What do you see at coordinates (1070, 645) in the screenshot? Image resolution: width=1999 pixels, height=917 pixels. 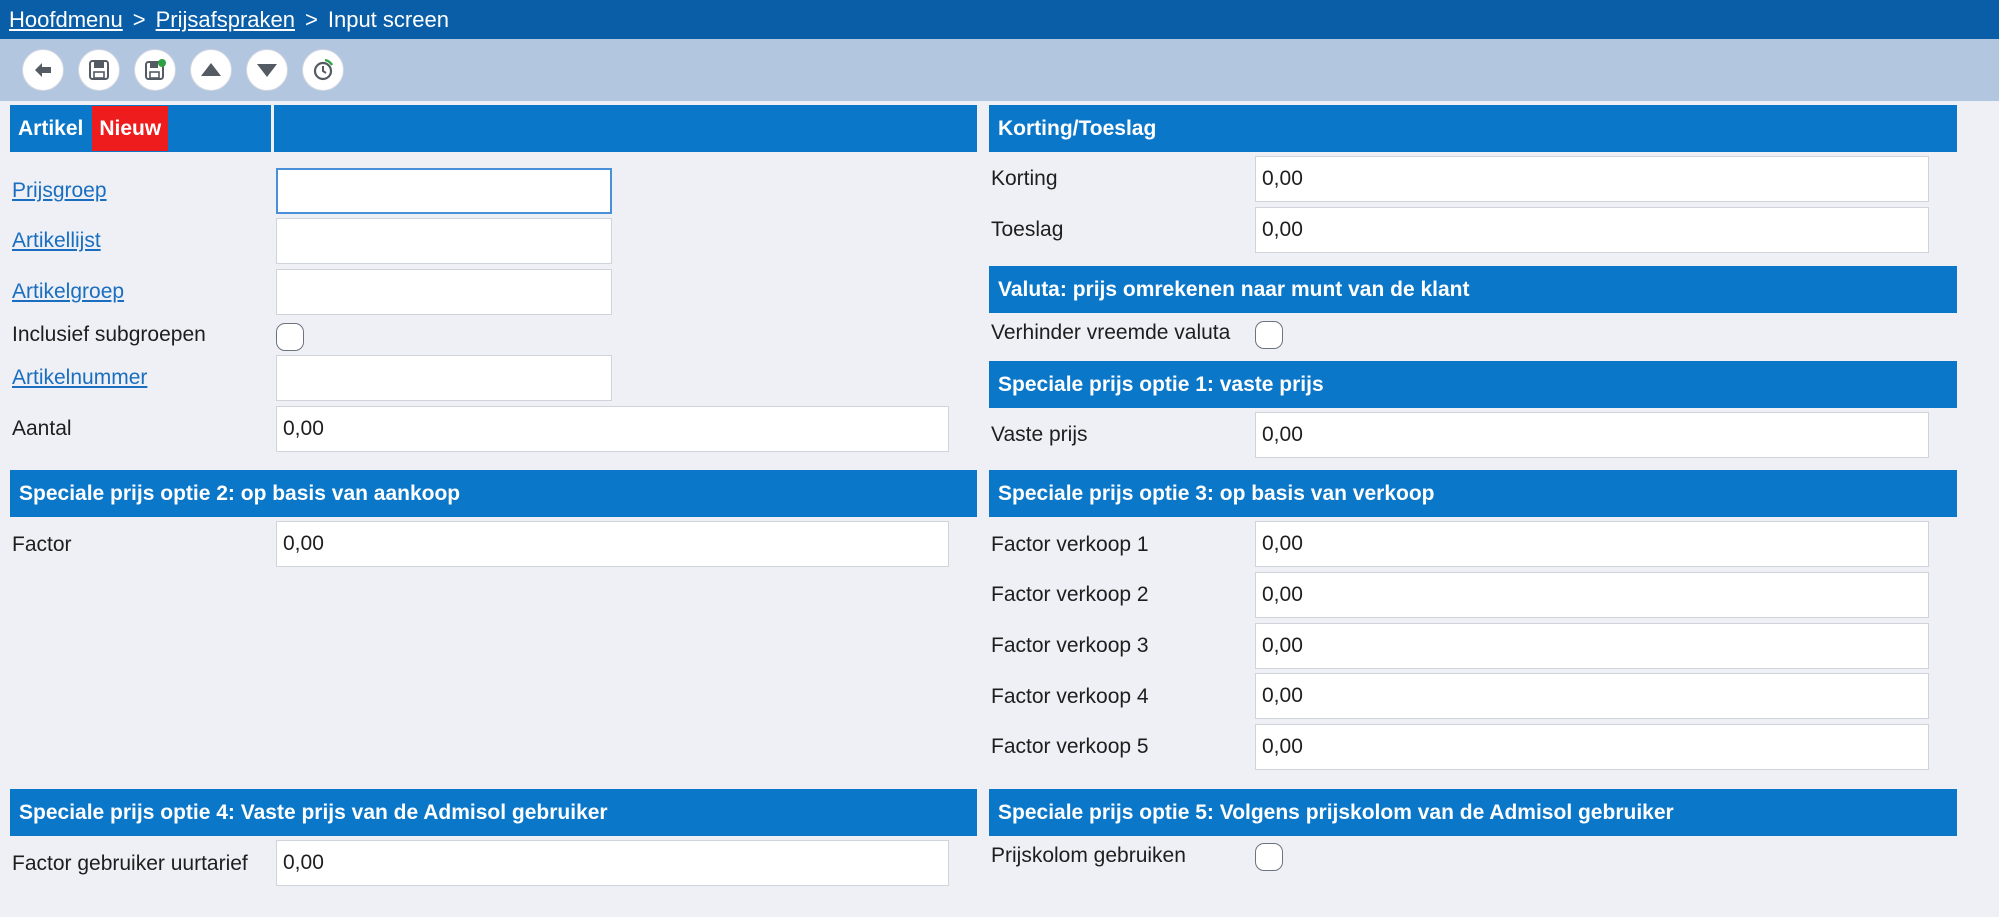 I see `factor-verkoop-3-label: Factor verkoop 3` at bounding box center [1070, 645].